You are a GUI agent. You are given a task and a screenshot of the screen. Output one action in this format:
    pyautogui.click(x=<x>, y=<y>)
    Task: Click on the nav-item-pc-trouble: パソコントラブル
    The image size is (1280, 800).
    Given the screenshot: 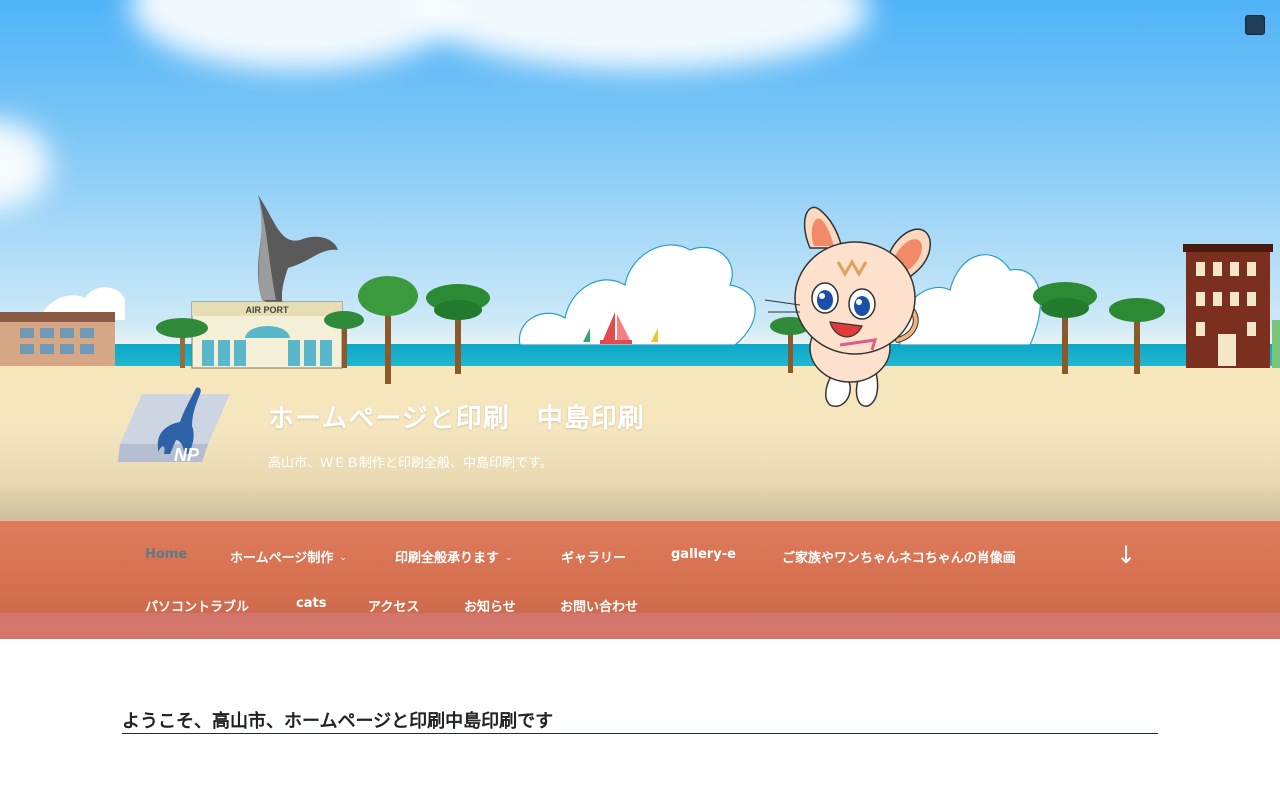 What is the action you would take?
    pyautogui.click(x=197, y=605)
    